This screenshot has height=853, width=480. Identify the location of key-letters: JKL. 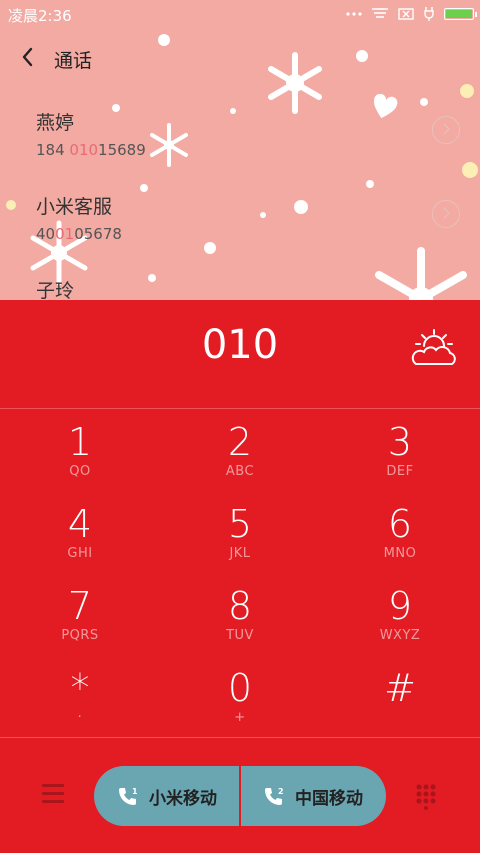
(240, 553).